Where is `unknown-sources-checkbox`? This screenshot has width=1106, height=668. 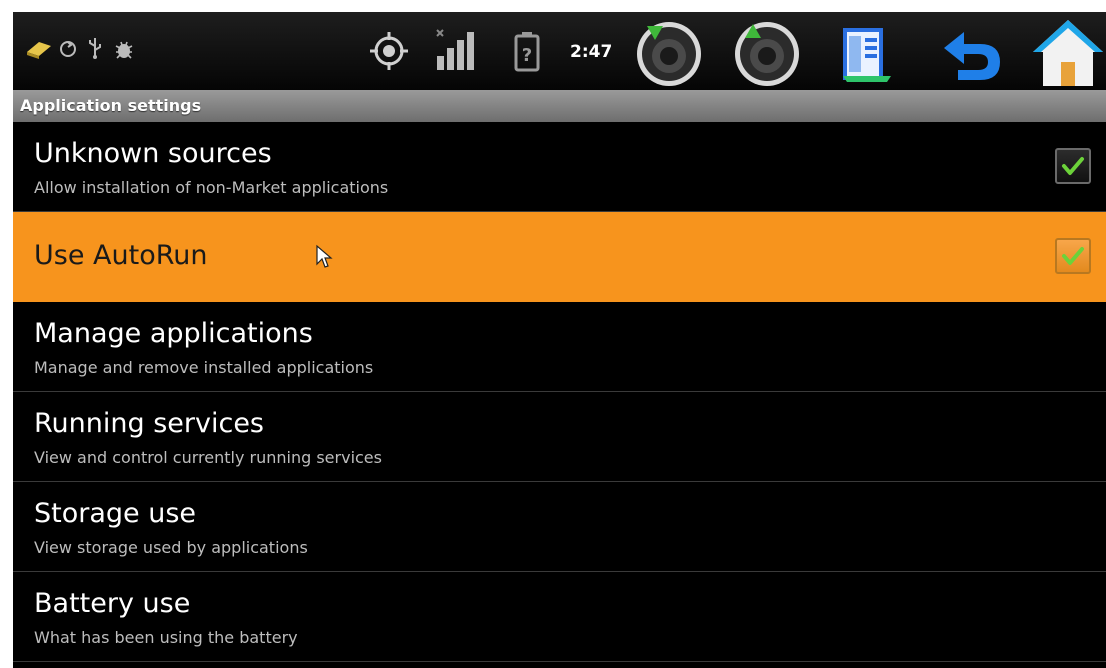
unknown-sources-checkbox is located at coordinates (1073, 166).